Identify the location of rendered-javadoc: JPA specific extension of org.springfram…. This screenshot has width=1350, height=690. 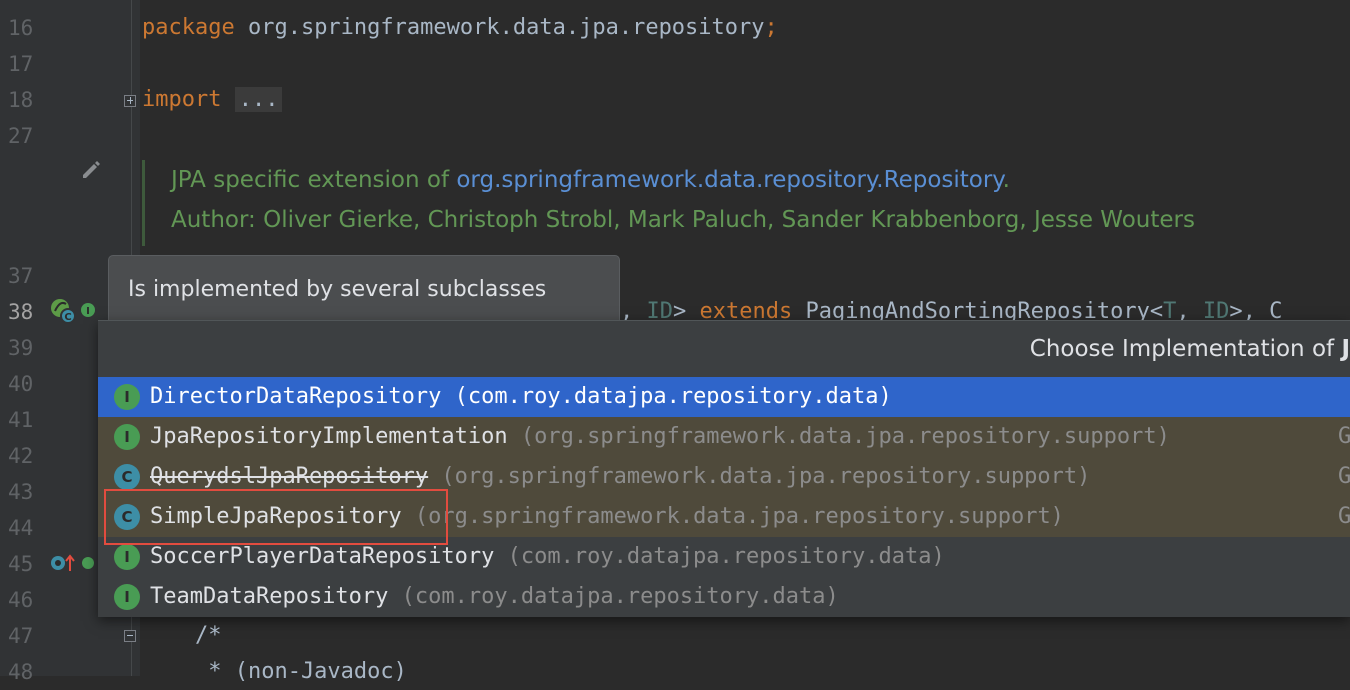
(742, 203).